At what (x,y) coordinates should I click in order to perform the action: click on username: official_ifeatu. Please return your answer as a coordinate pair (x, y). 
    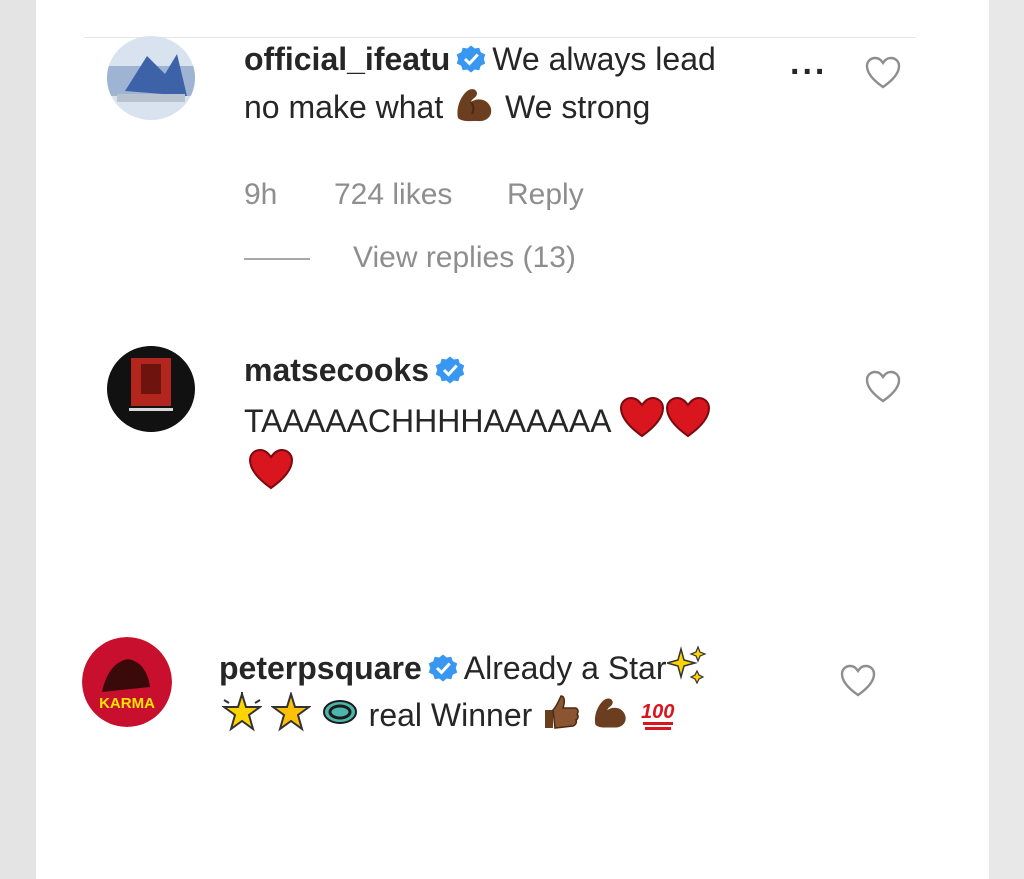
    Looking at the image, I should click on (347, 59).